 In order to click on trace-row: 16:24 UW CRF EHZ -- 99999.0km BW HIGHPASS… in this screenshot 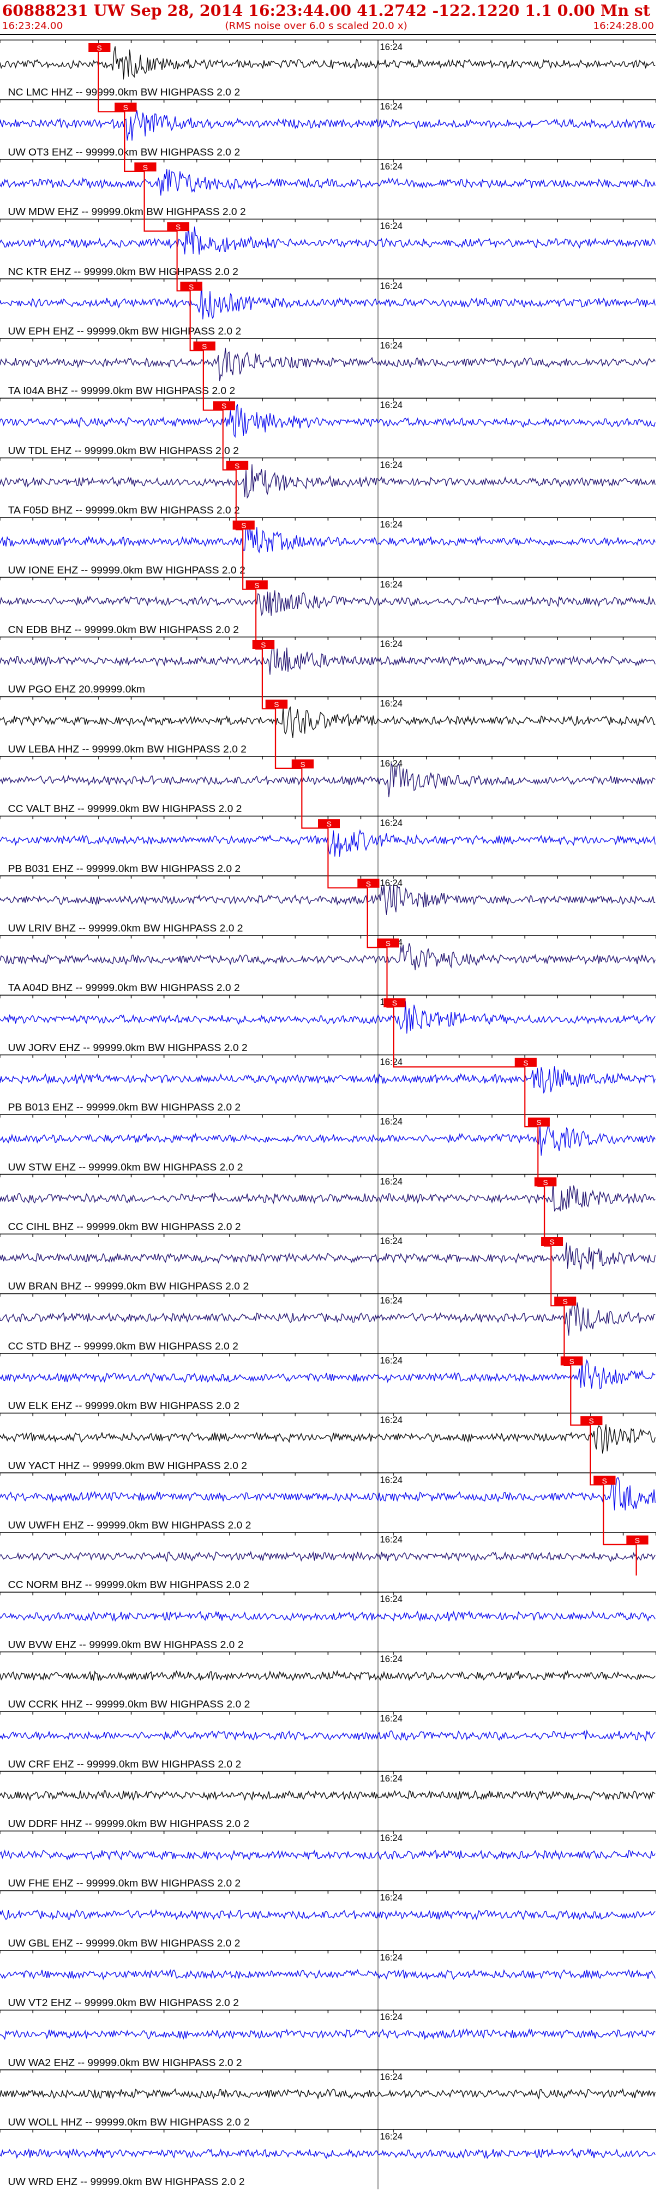, I will do `click(328, 1741)`.